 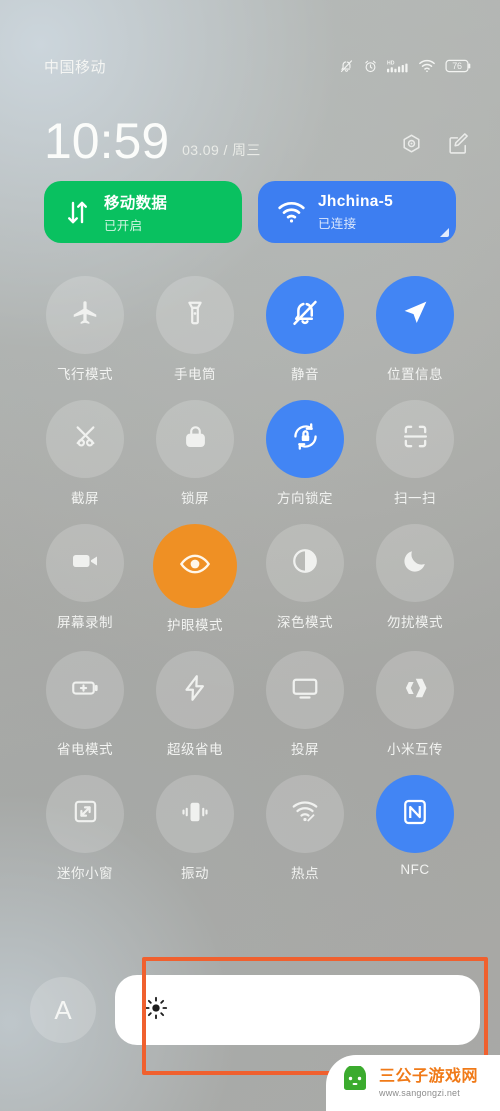 I want to click on edit-icon, so click(x=458, y=147).